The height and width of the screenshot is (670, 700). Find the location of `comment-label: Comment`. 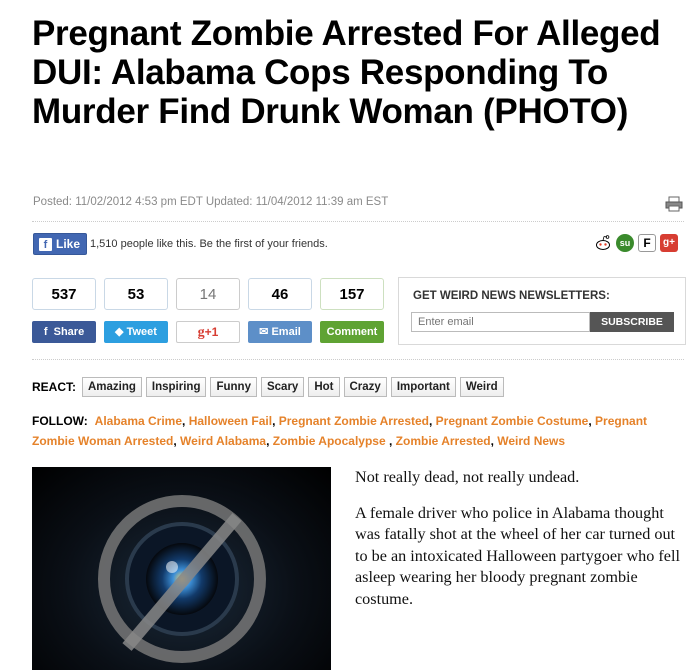

comment-label: Comment is located at coordinates (352, 332).